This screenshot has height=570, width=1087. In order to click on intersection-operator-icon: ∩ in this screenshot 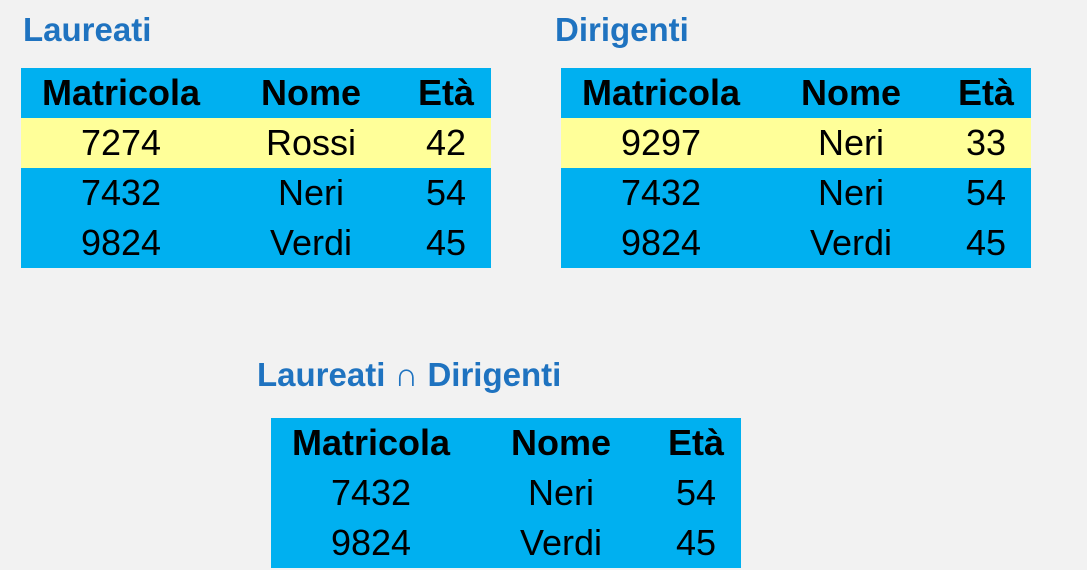, I will do `click(406, 374)`.